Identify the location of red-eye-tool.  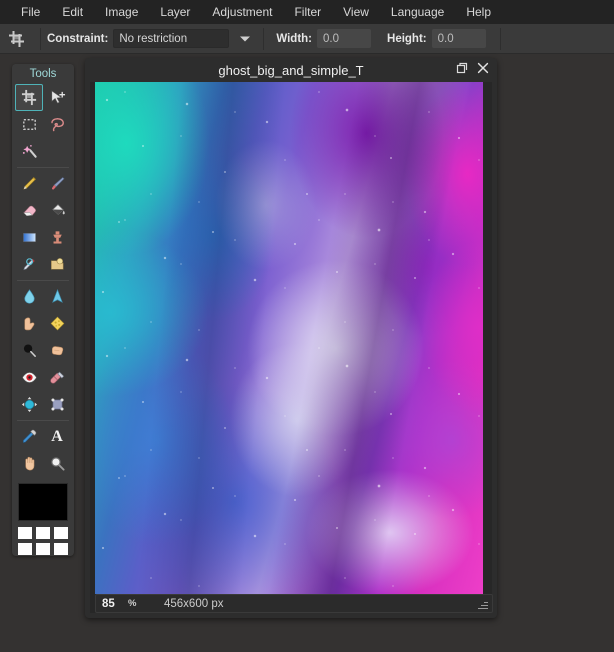
(29, 377).